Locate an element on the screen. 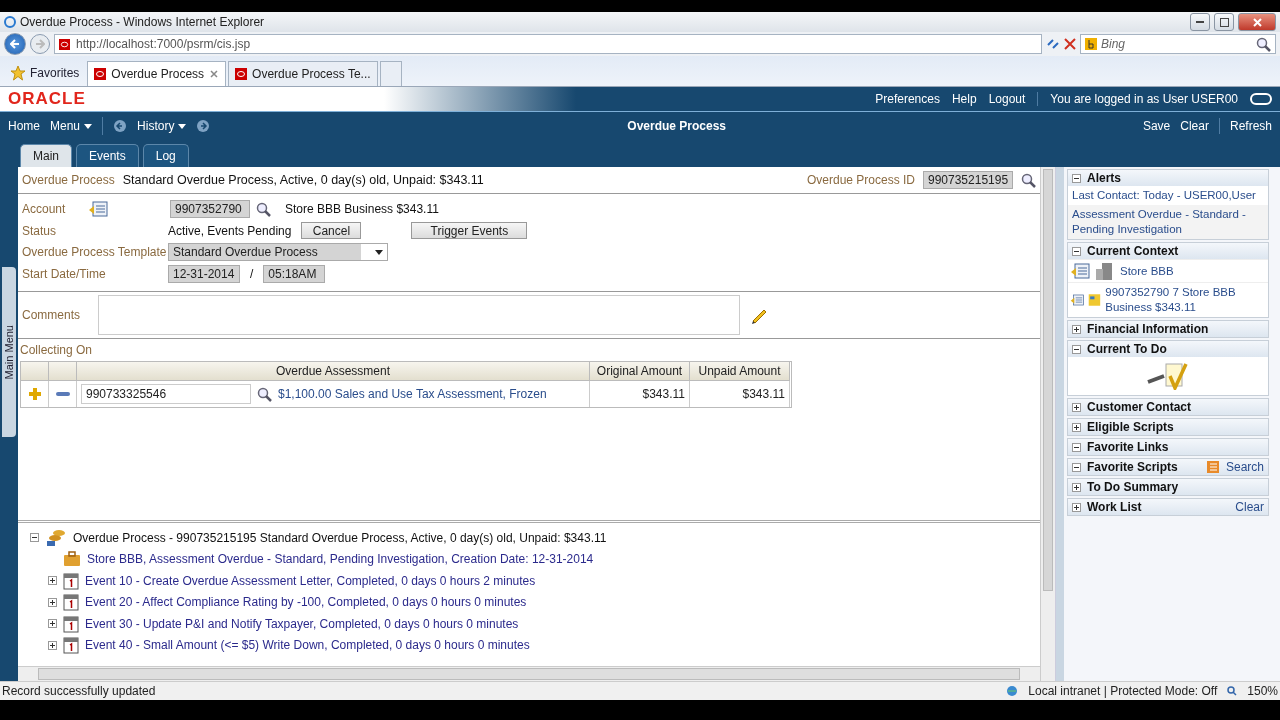  tree-node: Event 10 - Create Overdue Assessment Letter, Completed, 0 days 0 hours 2 minutes is located at coordinates (310, 580).